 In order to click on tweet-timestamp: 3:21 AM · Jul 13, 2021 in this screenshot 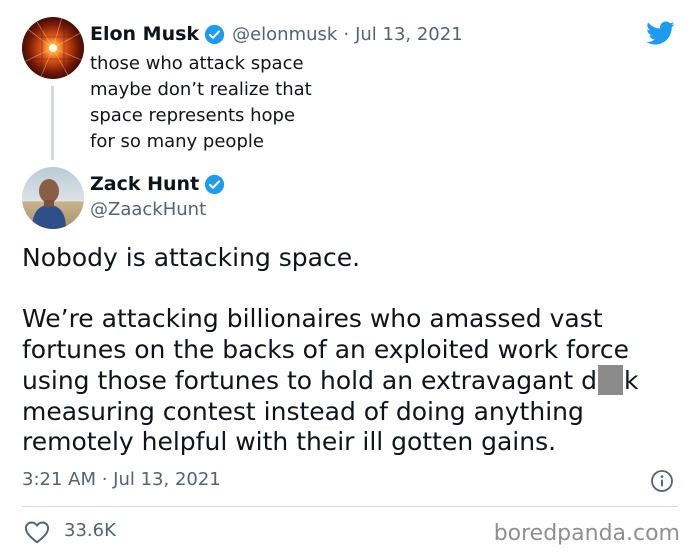, I will do `click(121, 479)`.